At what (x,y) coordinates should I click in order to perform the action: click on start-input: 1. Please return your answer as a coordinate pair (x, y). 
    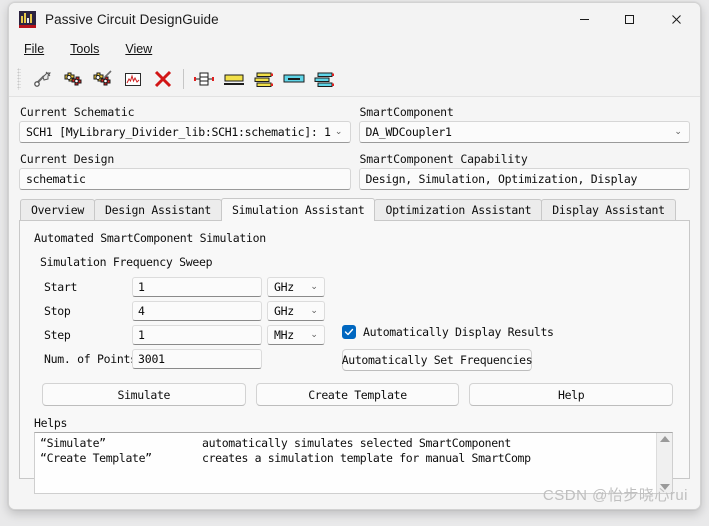
    Looking at the image, I should click on (197, 286).